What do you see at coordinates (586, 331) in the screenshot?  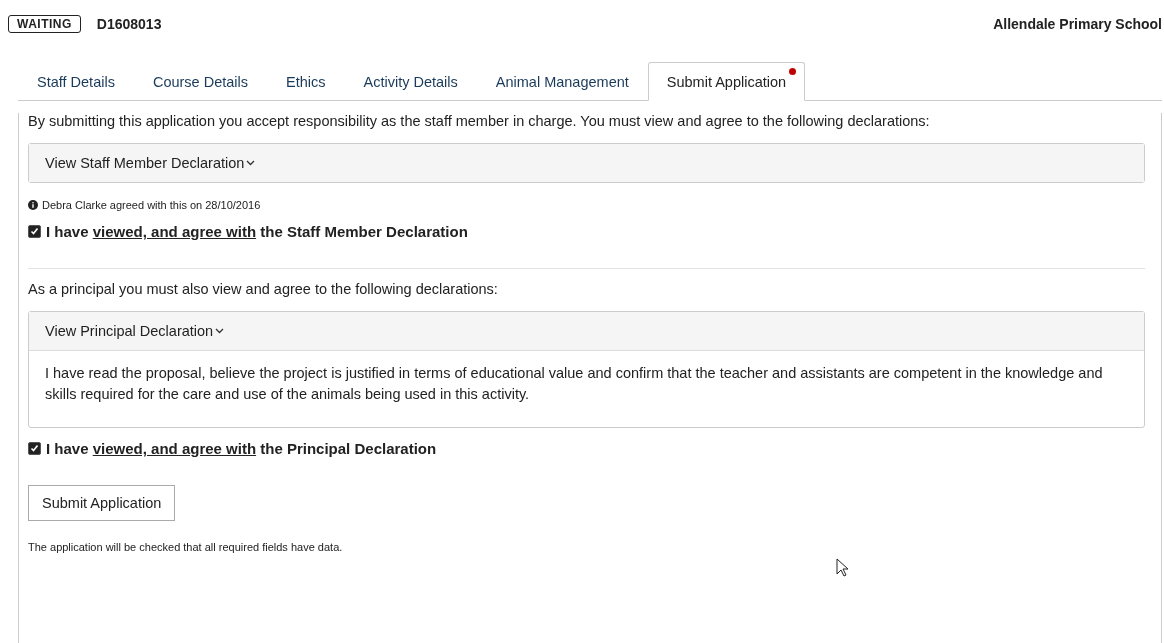 I see `accordion-header: View Principal Declaration` at bounding box center [586, 331].